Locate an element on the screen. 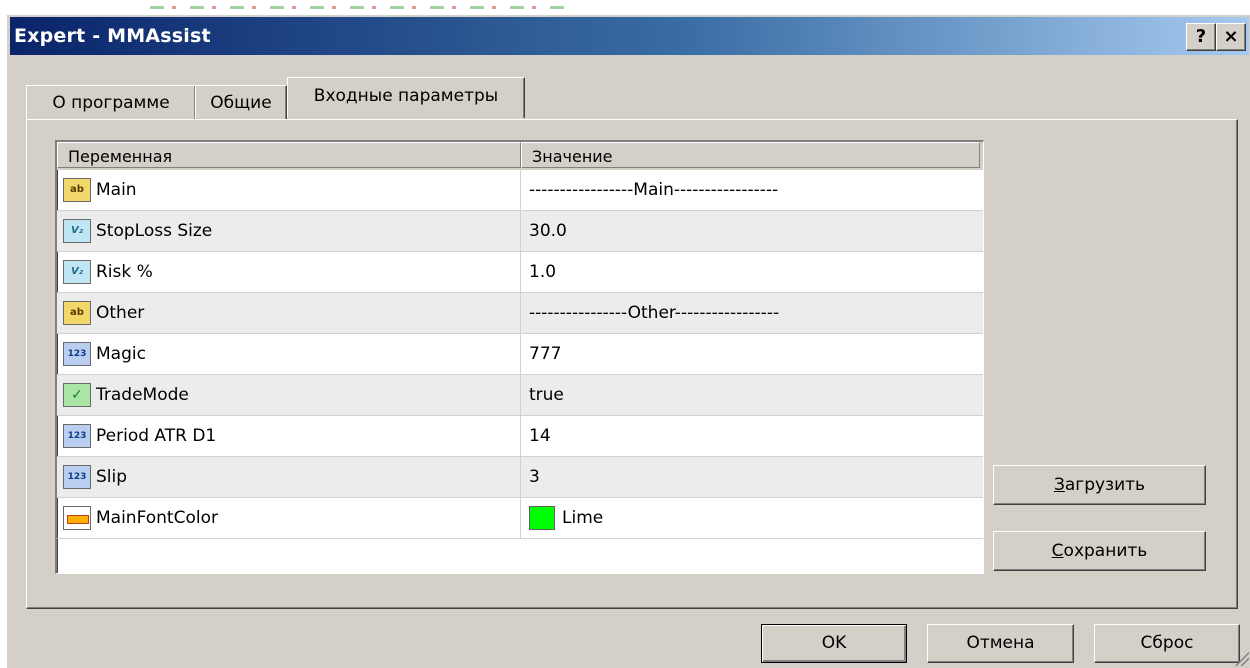 This screenshot has width=1250, height=668. close-button: × is located at coordinates (1231, 37).